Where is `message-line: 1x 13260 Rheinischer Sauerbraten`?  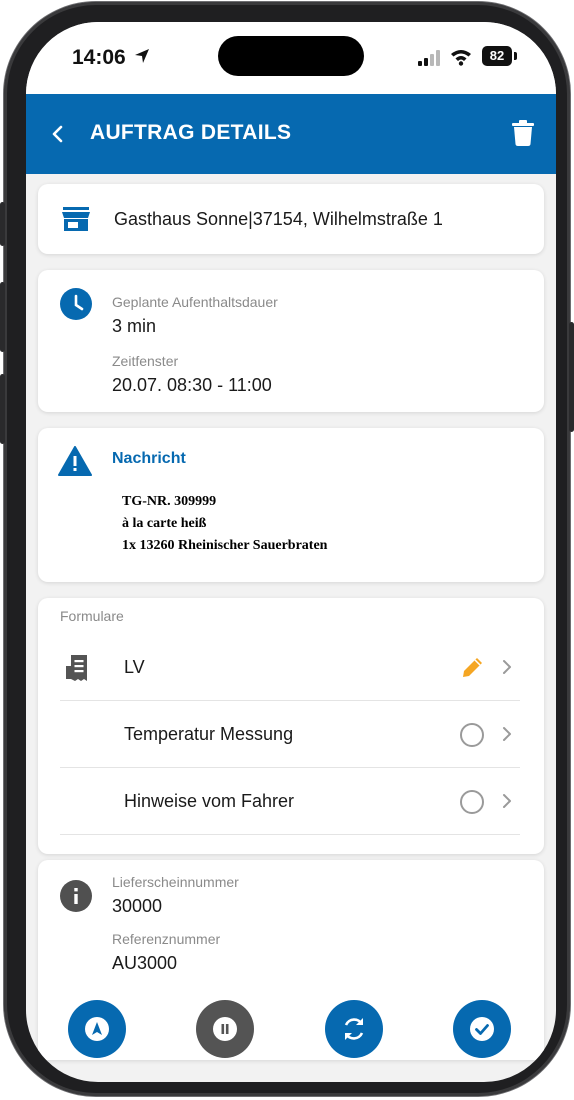 message-line: 1x 13260 Rheinischer Sauerbraten is located at coordinates (225, 545).